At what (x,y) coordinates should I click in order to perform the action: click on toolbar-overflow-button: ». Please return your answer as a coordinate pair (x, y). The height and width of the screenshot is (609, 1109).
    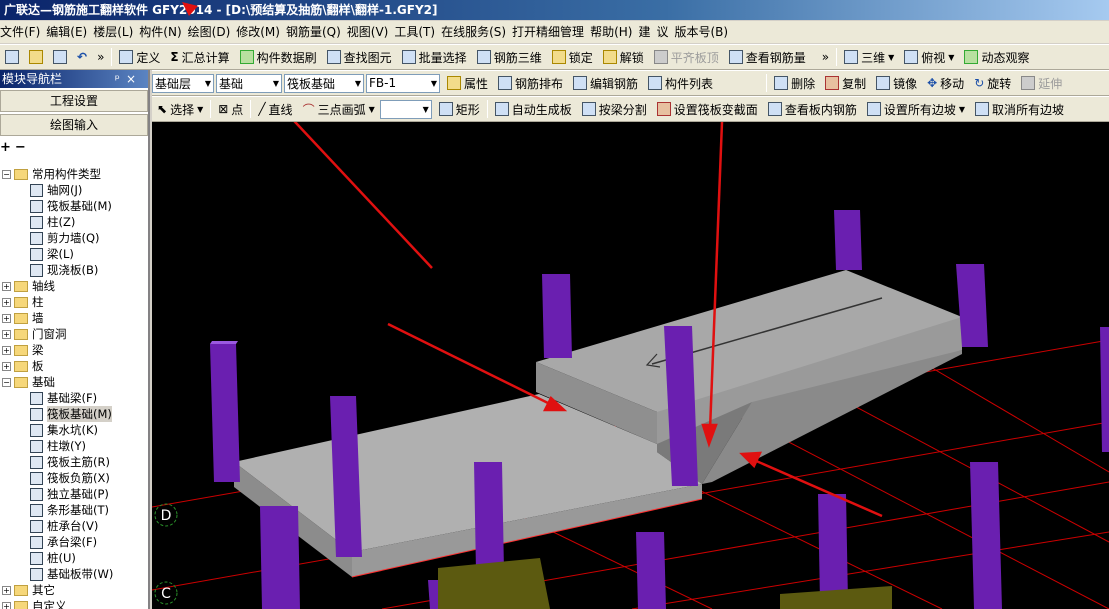
    Looking at the image, I should click on (100, 57).